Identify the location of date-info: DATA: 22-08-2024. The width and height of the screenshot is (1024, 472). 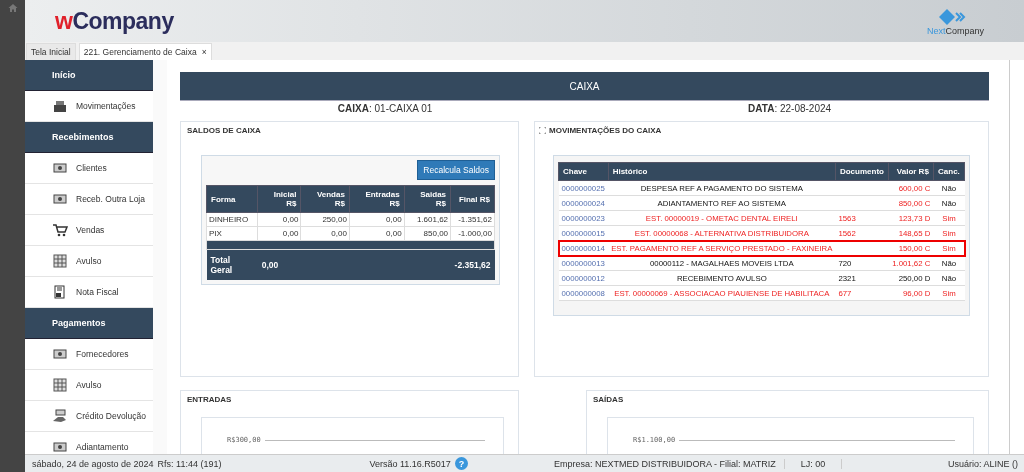
(790, 109).